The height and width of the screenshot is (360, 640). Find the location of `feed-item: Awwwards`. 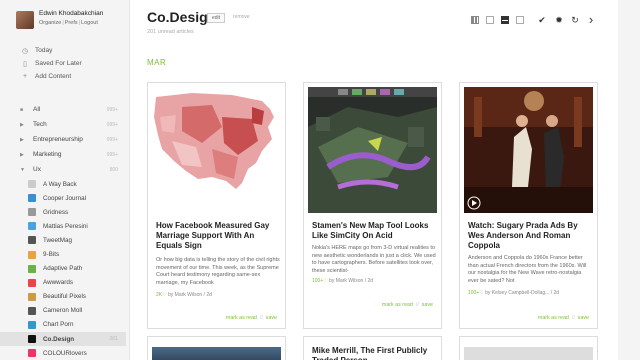

feed-item: Awwwards is located at coordinates (73, 283).